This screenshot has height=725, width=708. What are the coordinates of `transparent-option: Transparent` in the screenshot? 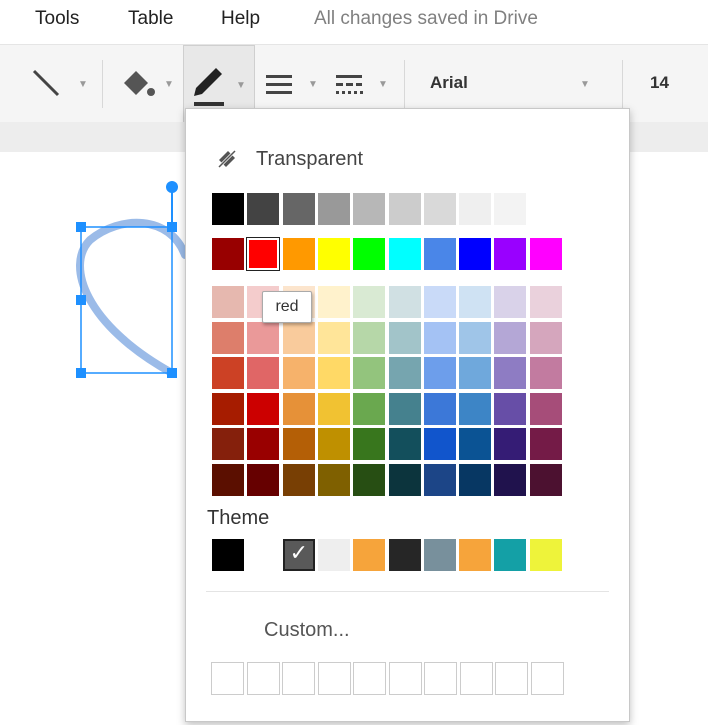 It's located at (289, 159).